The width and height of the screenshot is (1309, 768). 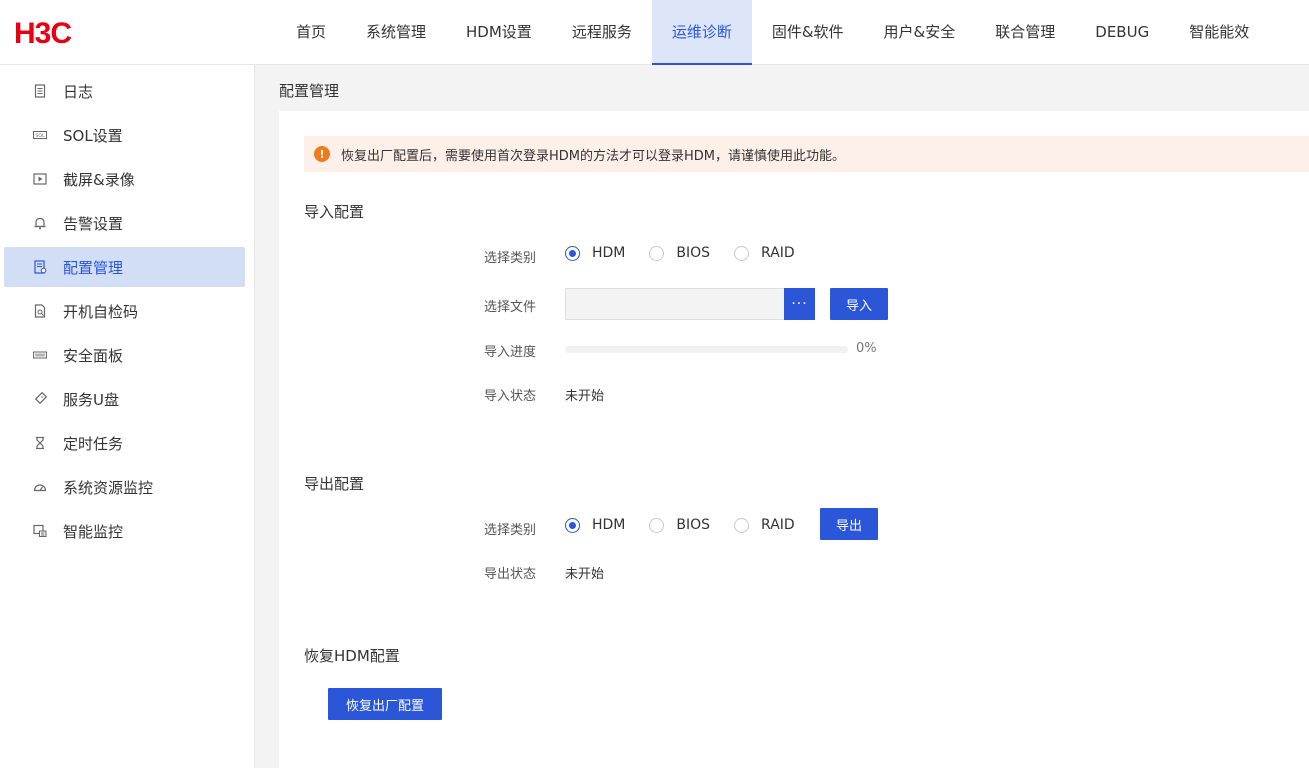 I want to click on import-status-value: 未开始, so click(x=585, y=396).